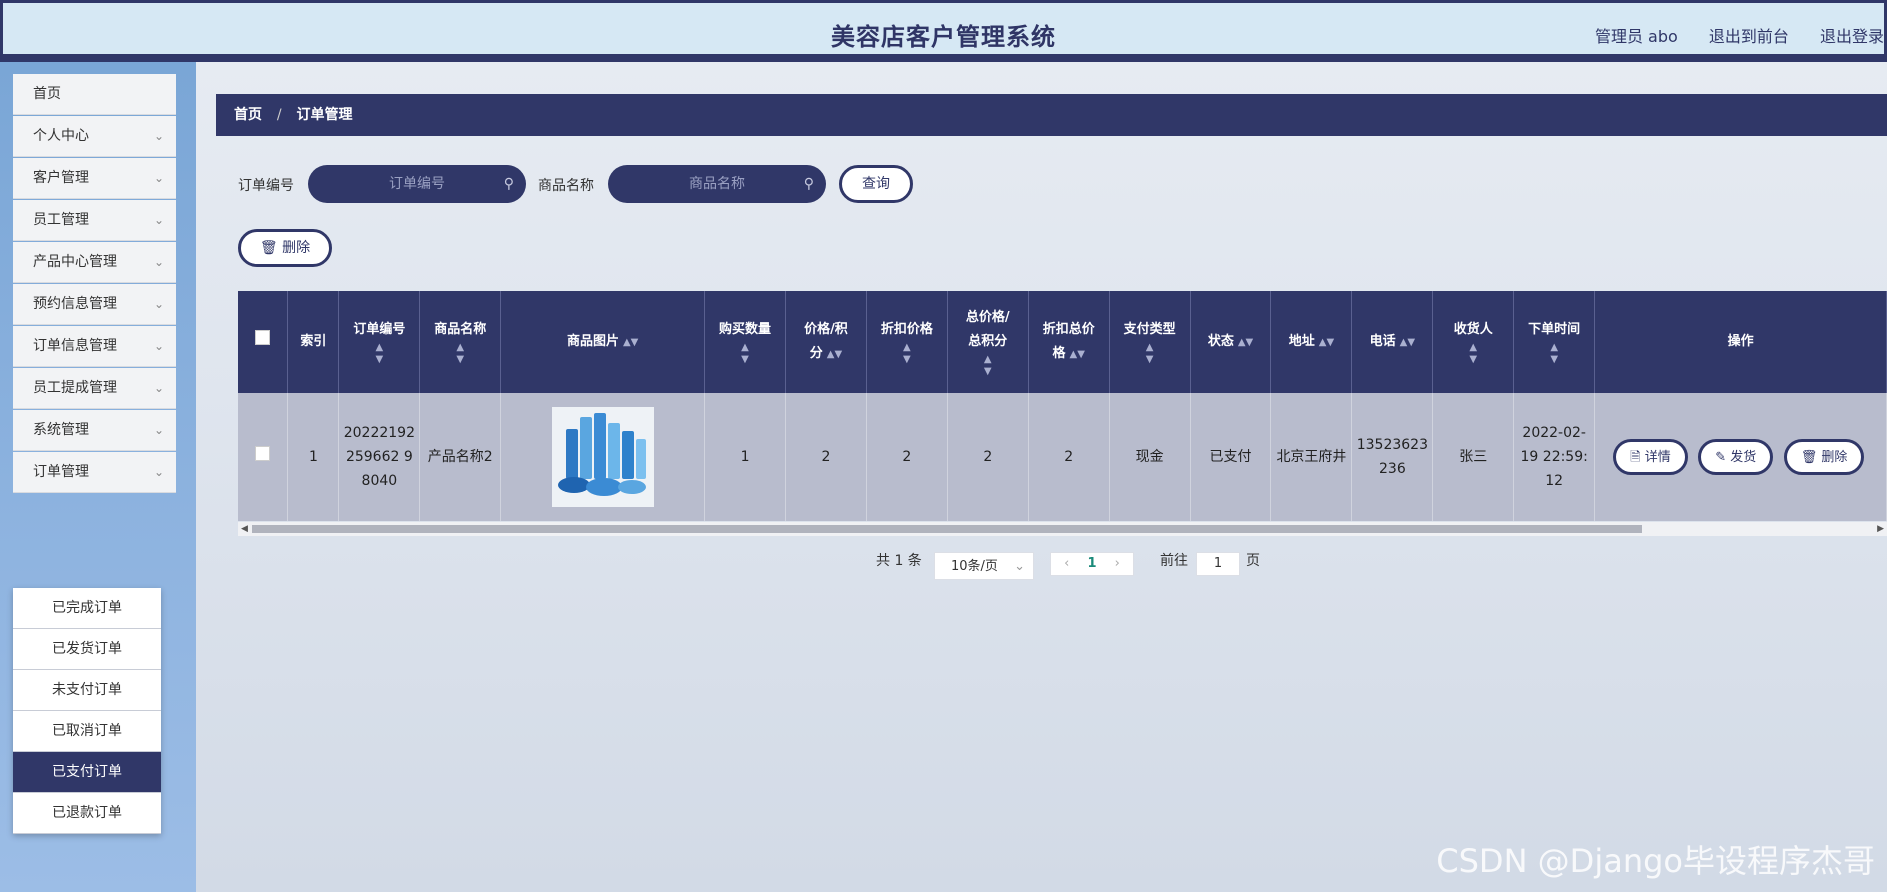 This screenshot has height=892, width=1887. Describe the element at coordinates (244, 529) in the screenshot. I see `scroll-left-icon: ◀` at that location.